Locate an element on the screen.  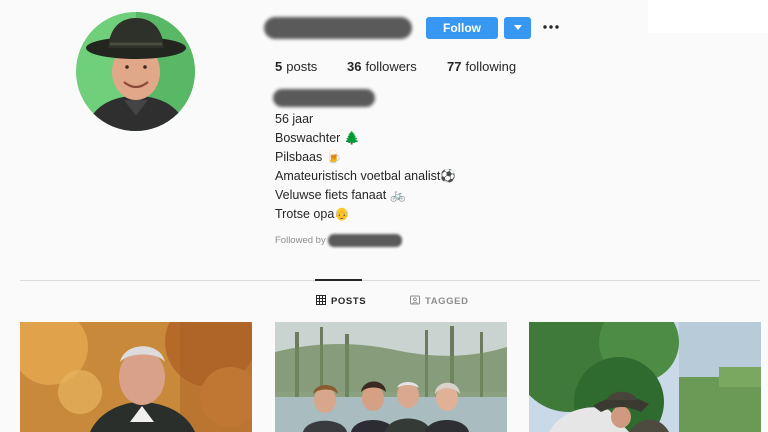
bio-line-text: Amateuristisch voetbal analist is located at coordinates (358, 176).